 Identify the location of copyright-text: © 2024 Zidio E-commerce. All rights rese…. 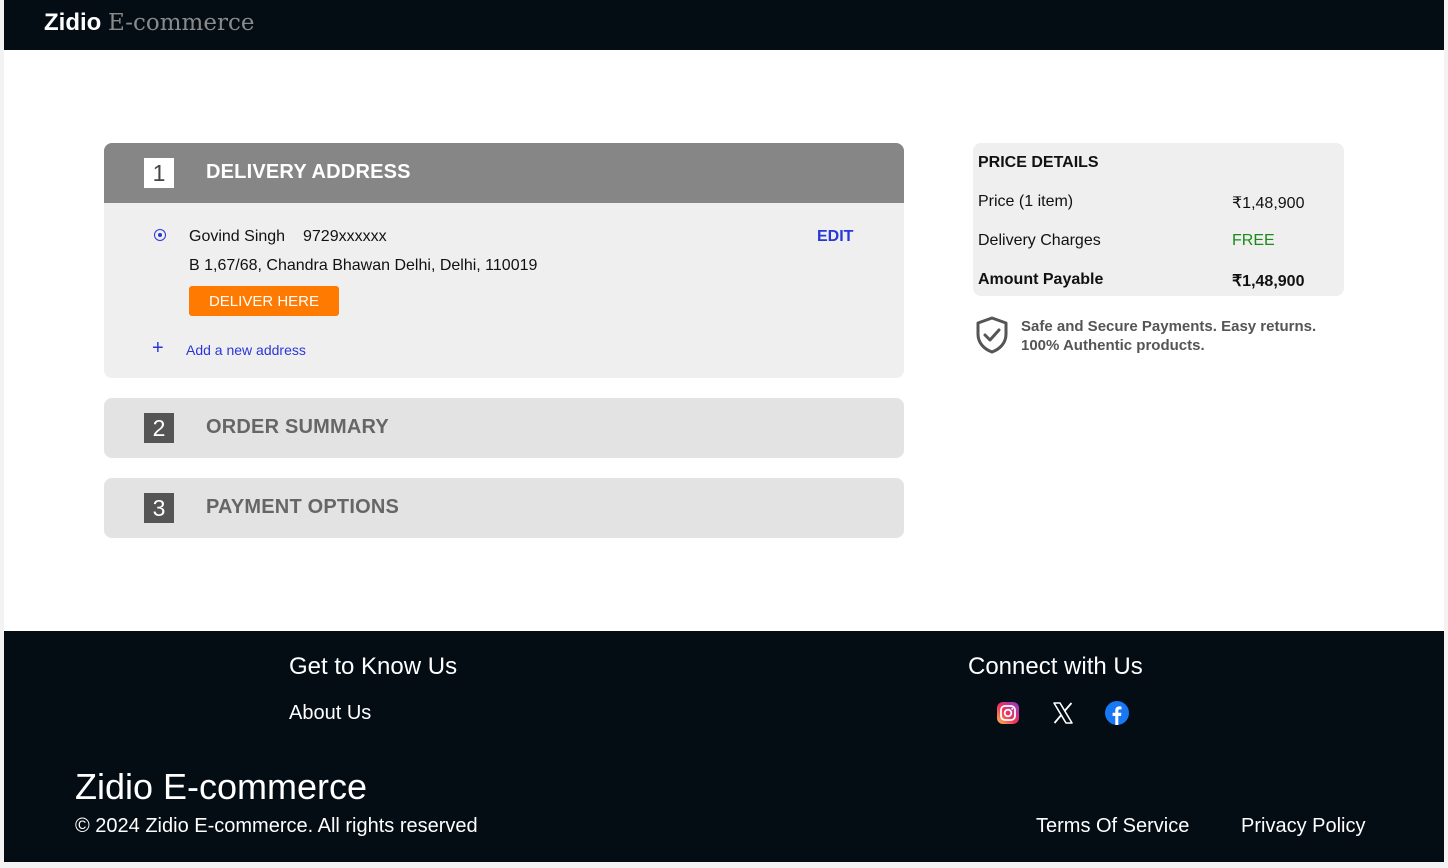
(276, 826).